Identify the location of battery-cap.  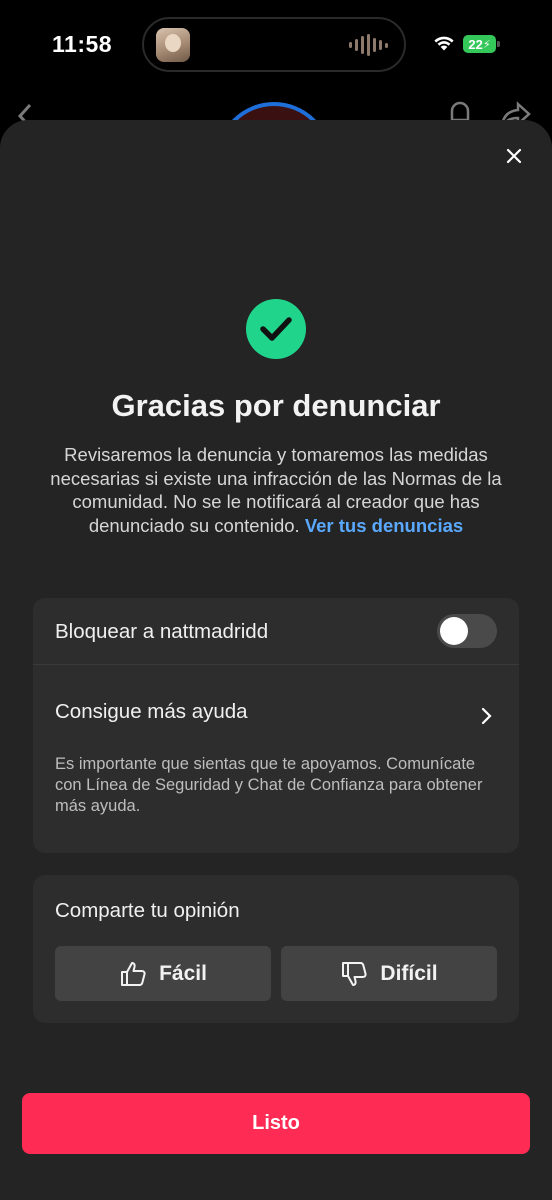
(498, 44).